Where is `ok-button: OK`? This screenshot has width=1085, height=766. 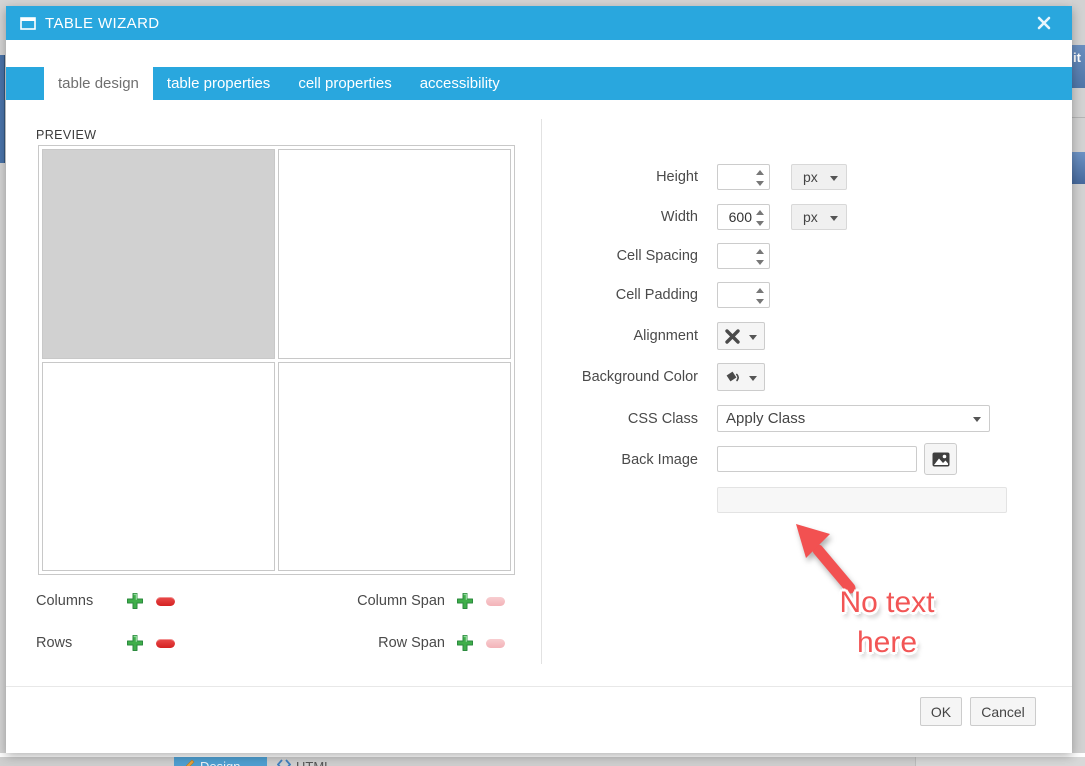 ok-button: OK is located at coordinates (941, 711).